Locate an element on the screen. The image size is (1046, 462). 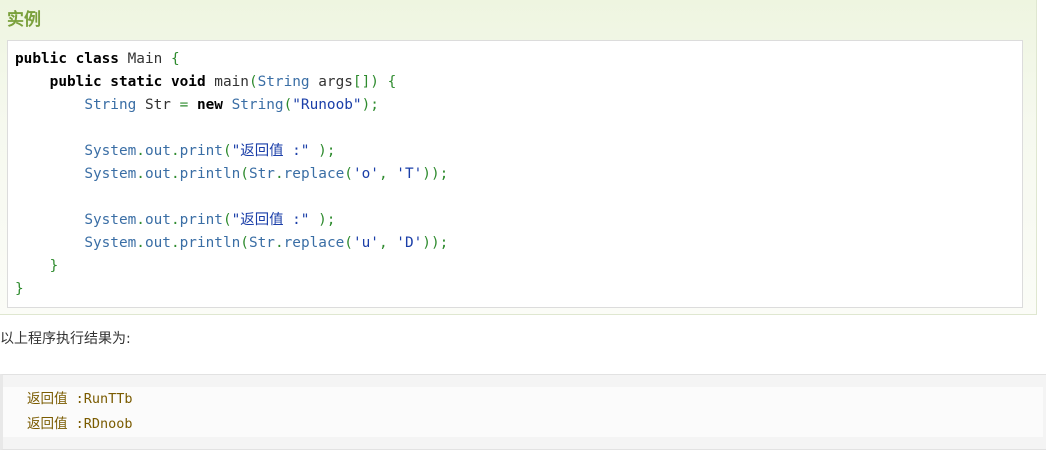
code-line: public class Main { is located at coordinates (231, 59).